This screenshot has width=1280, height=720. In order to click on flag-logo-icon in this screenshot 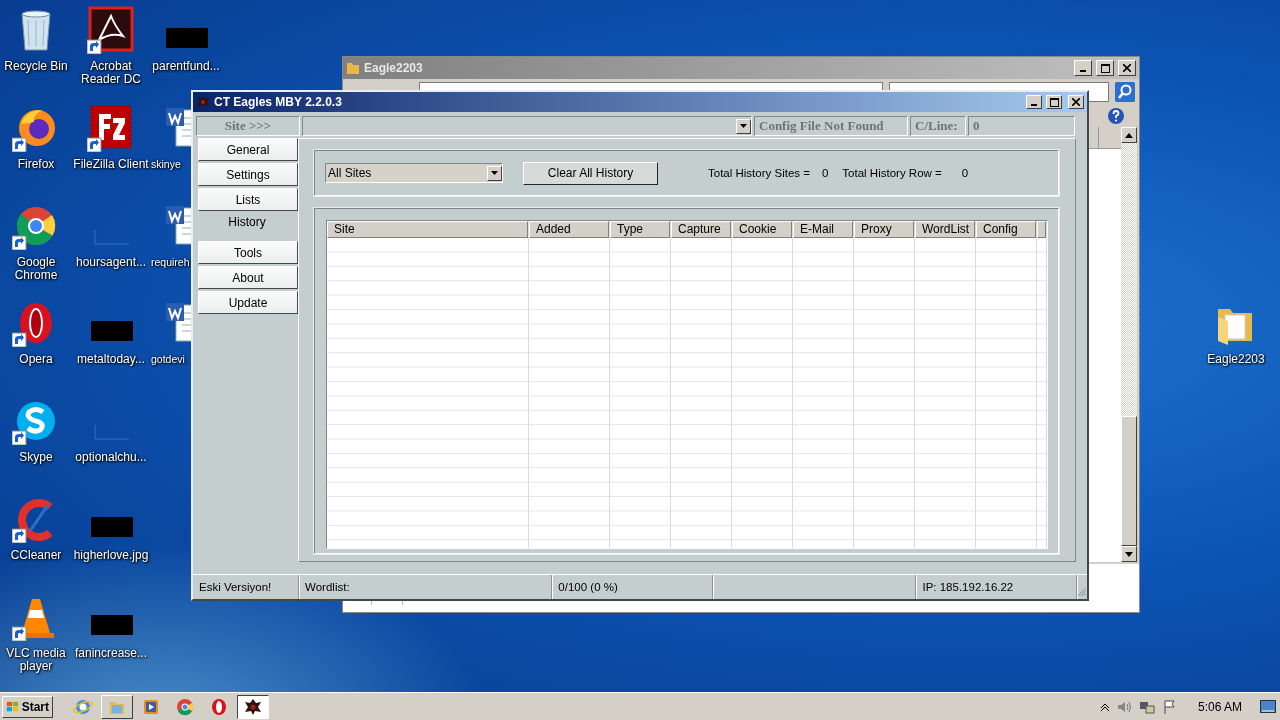, I will do `click(13, 706)`.